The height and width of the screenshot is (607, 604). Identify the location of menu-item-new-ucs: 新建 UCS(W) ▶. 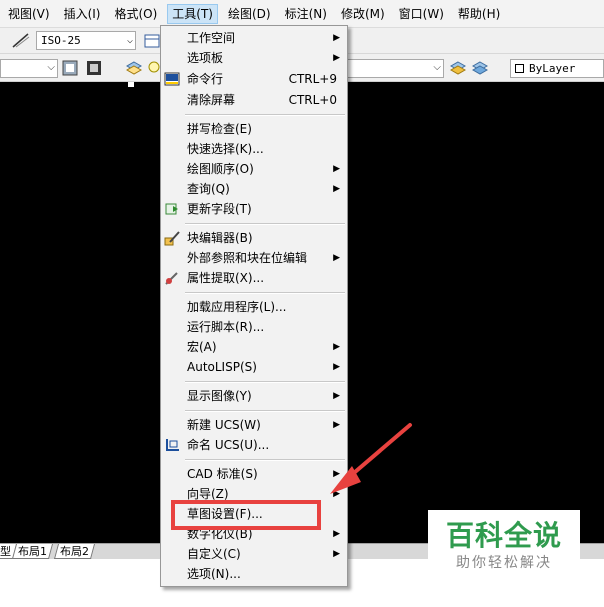
(254, 425).